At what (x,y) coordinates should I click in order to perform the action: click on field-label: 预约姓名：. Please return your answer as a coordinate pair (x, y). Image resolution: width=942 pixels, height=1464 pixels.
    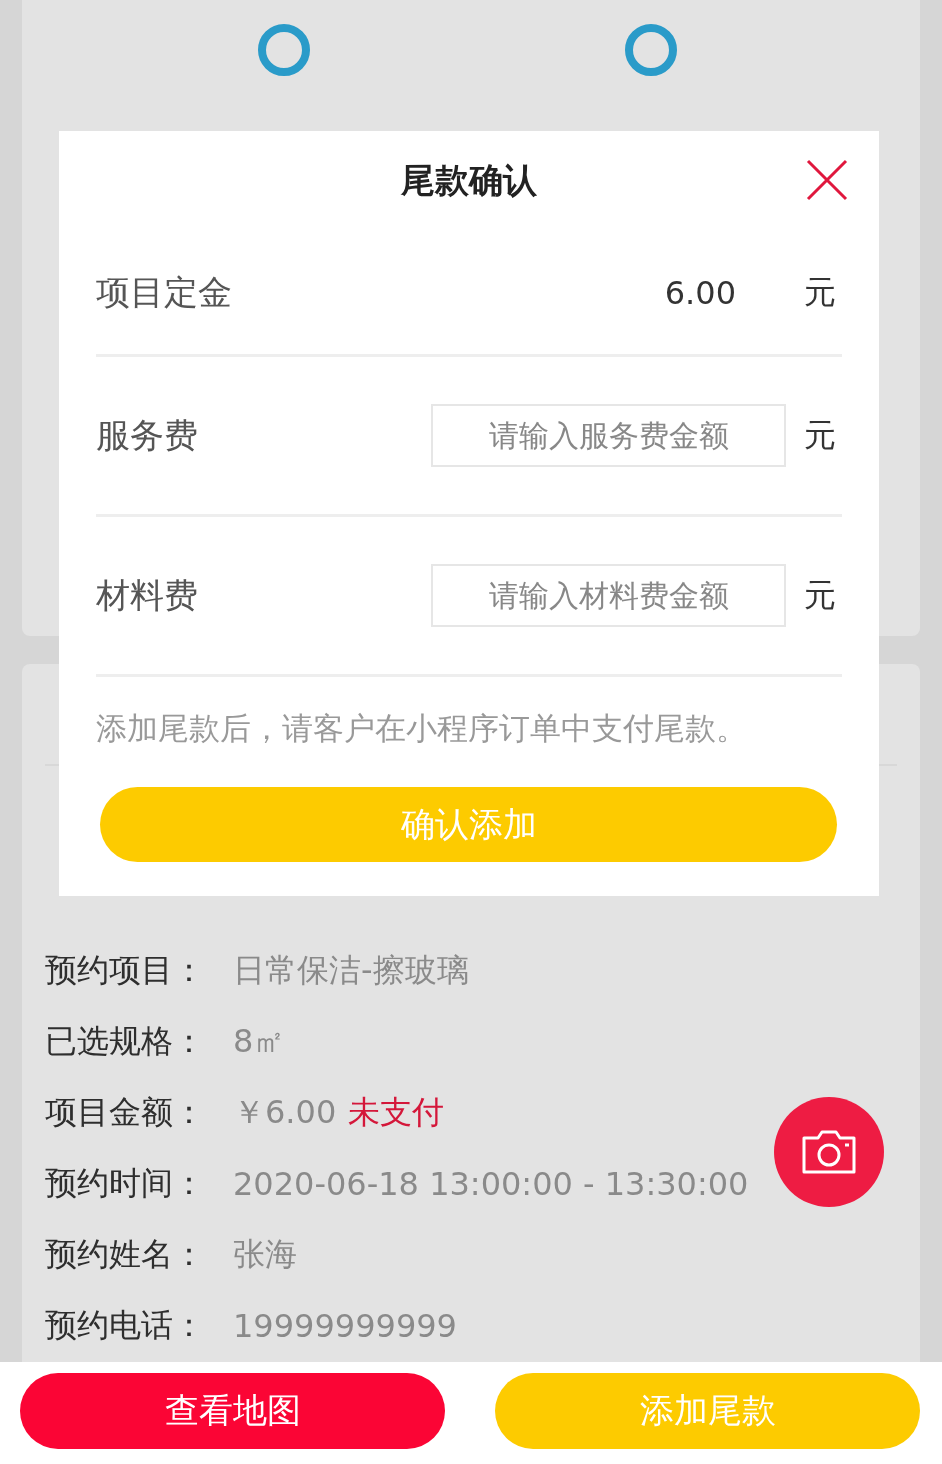
    Looking at the image, I should click on (125, 1254).